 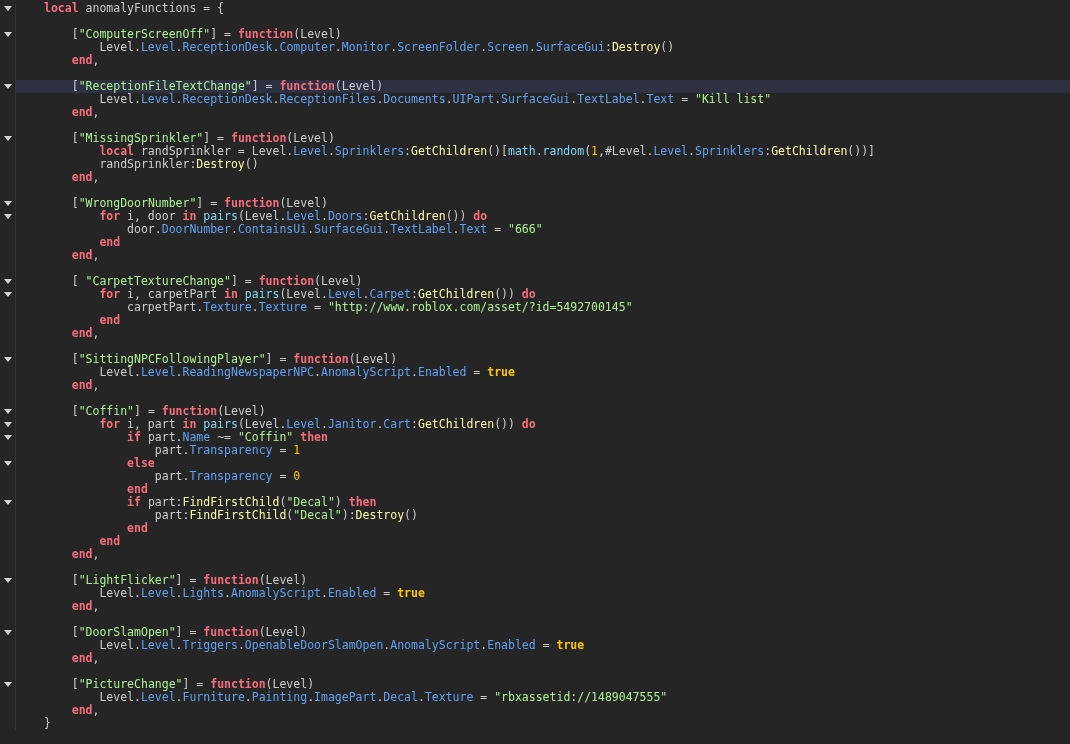 I want to click on code-line: Level.Level.ReadingNewspaperNPC.AnomalyScript.Enabled = true, so click(x=307, y=372).